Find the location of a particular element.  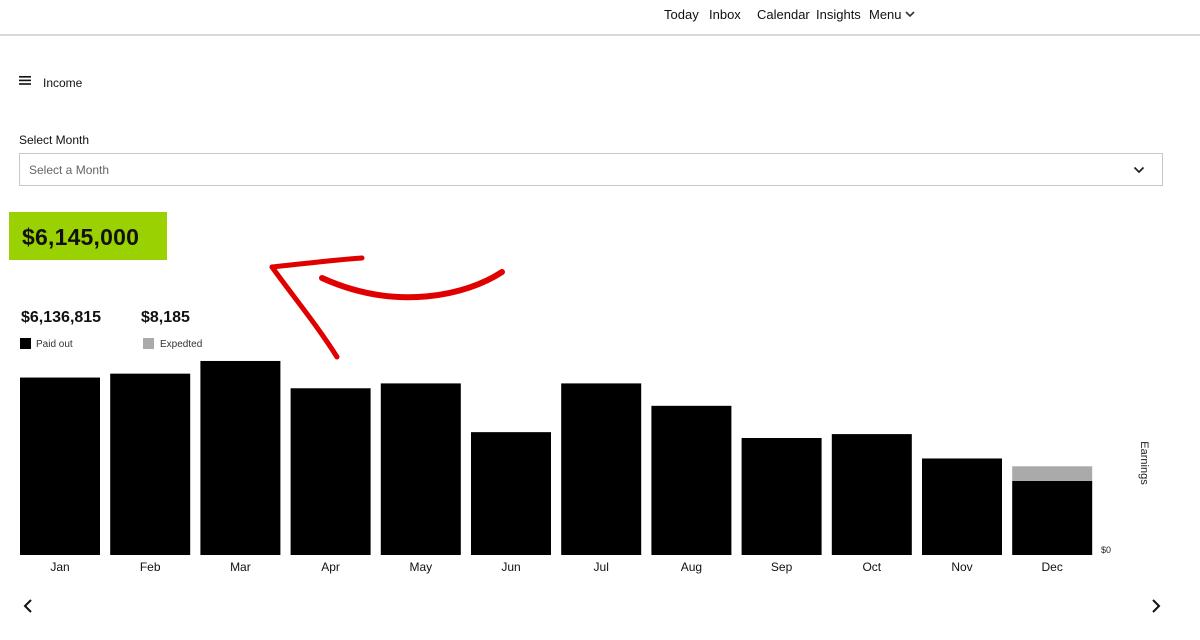

bar-paid-out-dec is located at coordinates (1052, 517).